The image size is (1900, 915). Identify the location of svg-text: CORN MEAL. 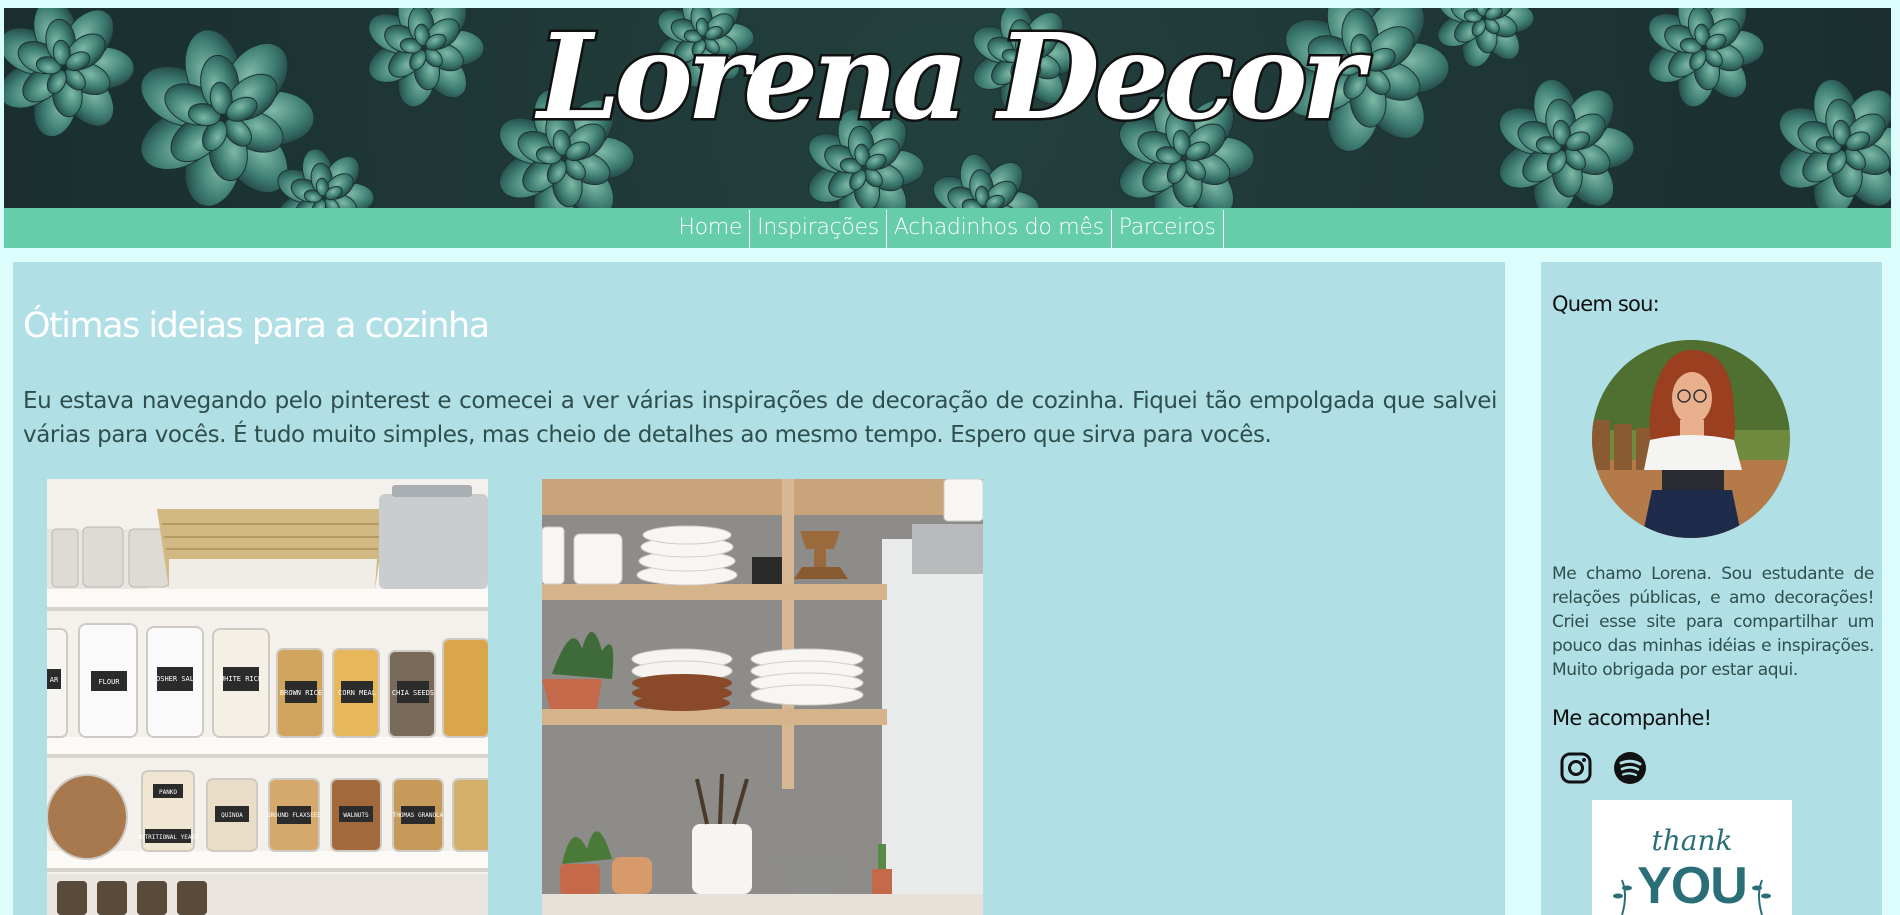
(357, 693).